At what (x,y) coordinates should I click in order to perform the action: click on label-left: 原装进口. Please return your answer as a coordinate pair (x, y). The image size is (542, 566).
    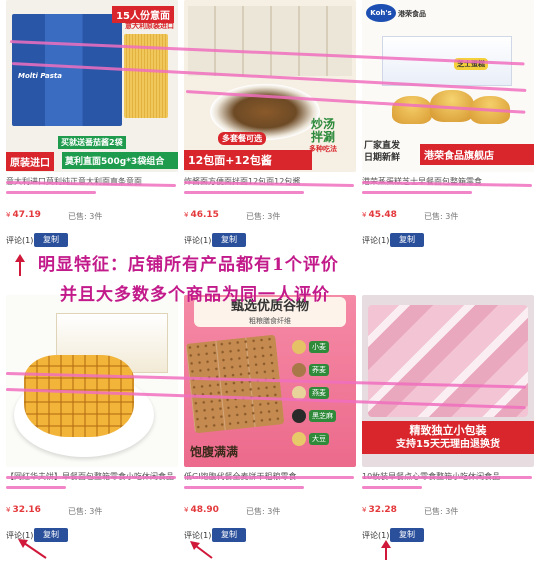
    Looking at the image, I should click on (30, 161).